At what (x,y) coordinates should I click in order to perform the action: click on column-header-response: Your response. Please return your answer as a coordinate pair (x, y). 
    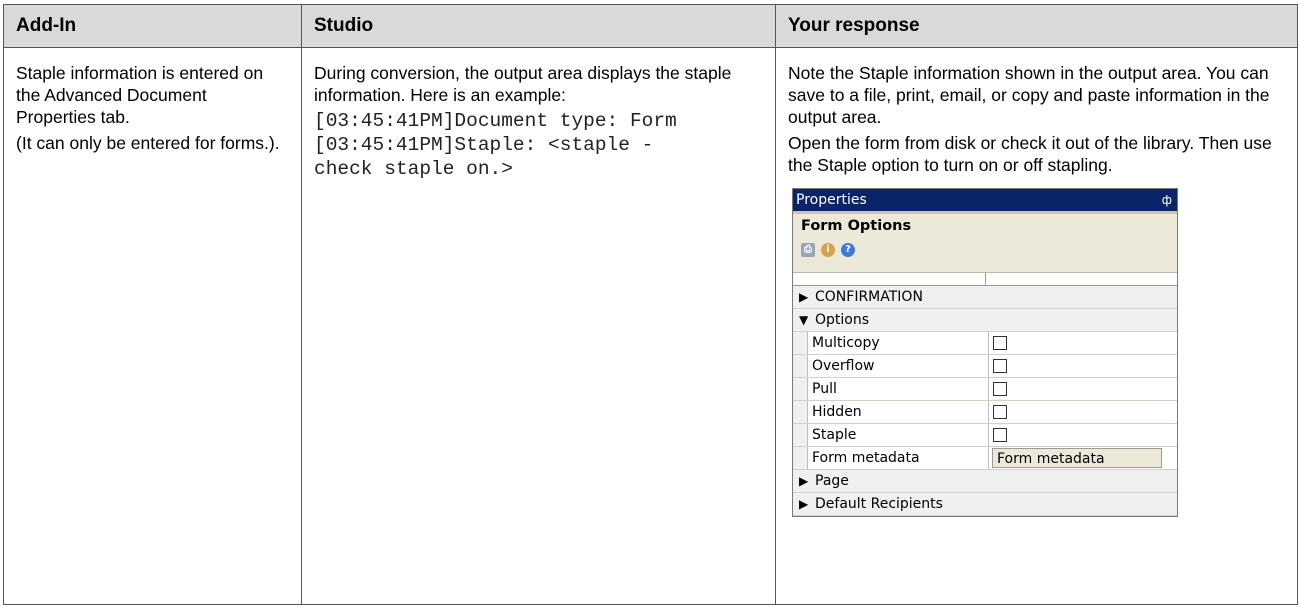
    Looking at the image, I should click on (1036, 26).